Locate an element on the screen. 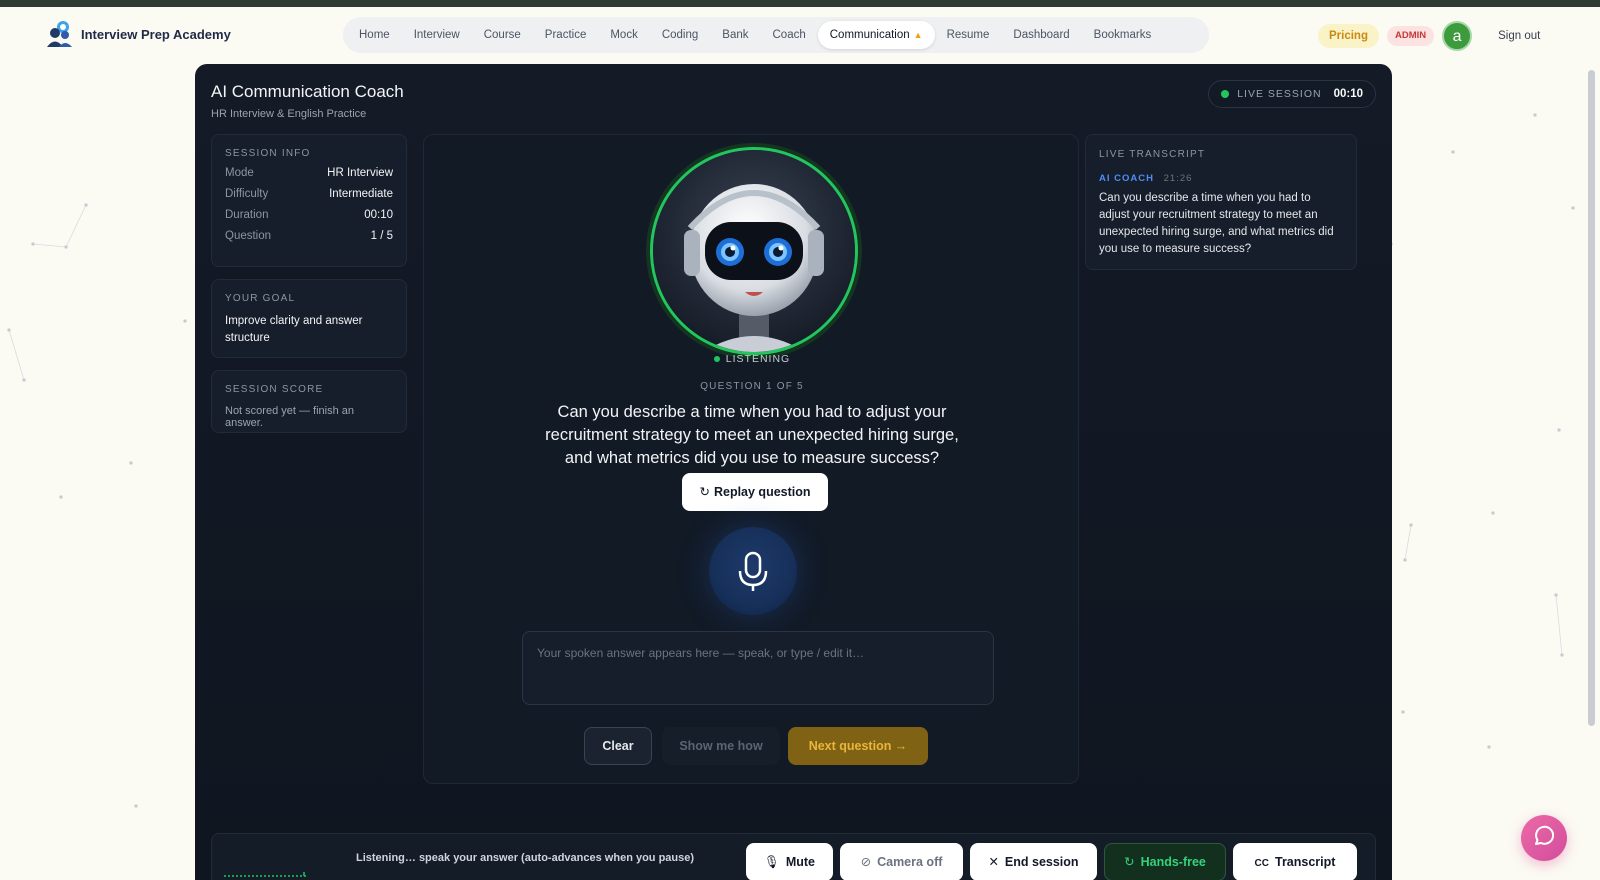 The width and height of the screenshot is (1600, 880). info-value: 1 / 5 is located at coordinates (381, 236).